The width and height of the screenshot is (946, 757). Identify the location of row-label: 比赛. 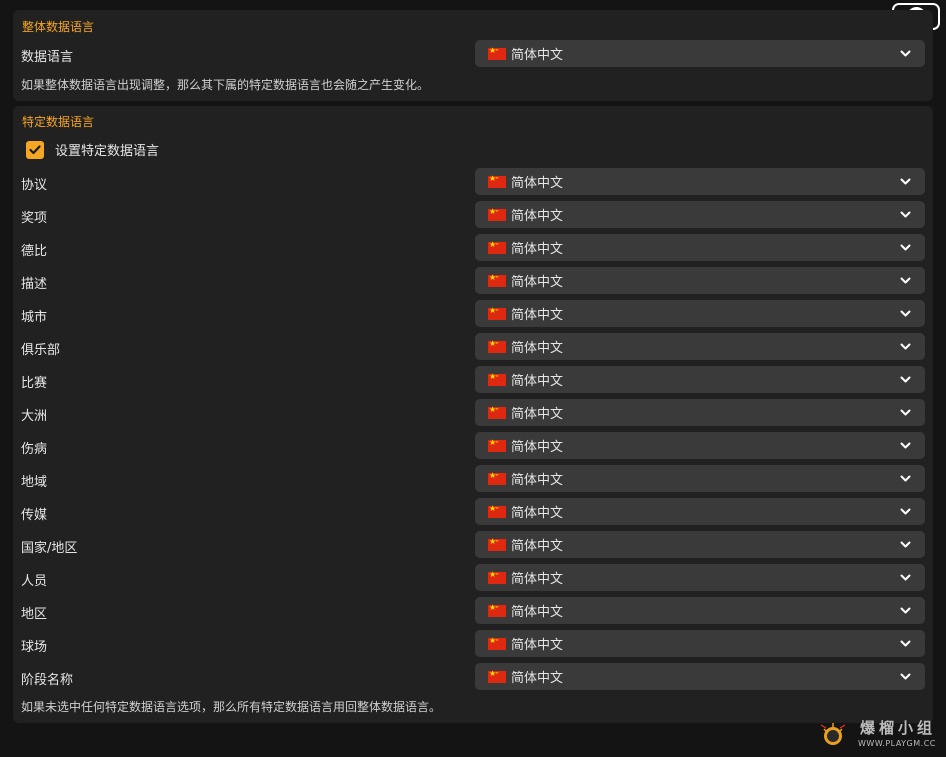
(34, 383).